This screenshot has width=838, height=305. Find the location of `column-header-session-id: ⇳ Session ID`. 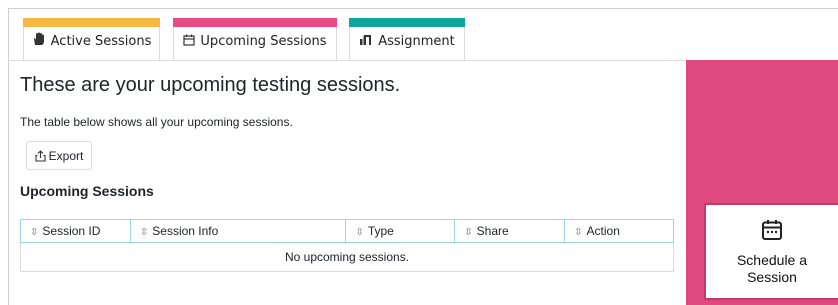

column-header-session-id: ⇳ Session ID is located at coordinates (75, 231).